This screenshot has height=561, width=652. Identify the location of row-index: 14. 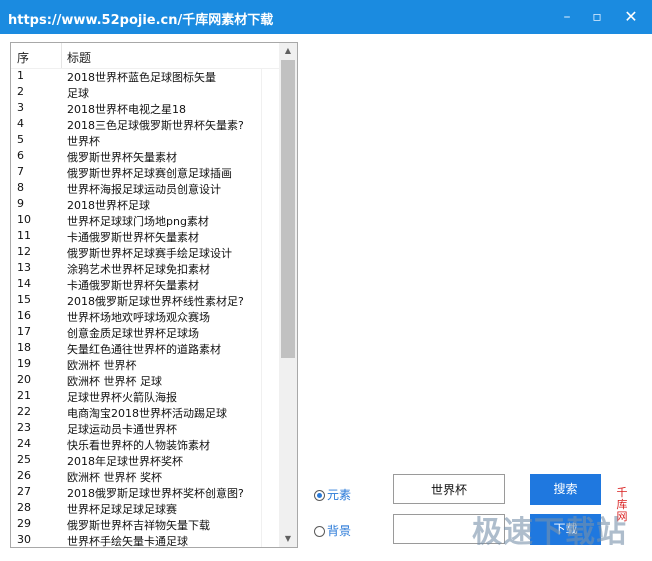
(24, 283).